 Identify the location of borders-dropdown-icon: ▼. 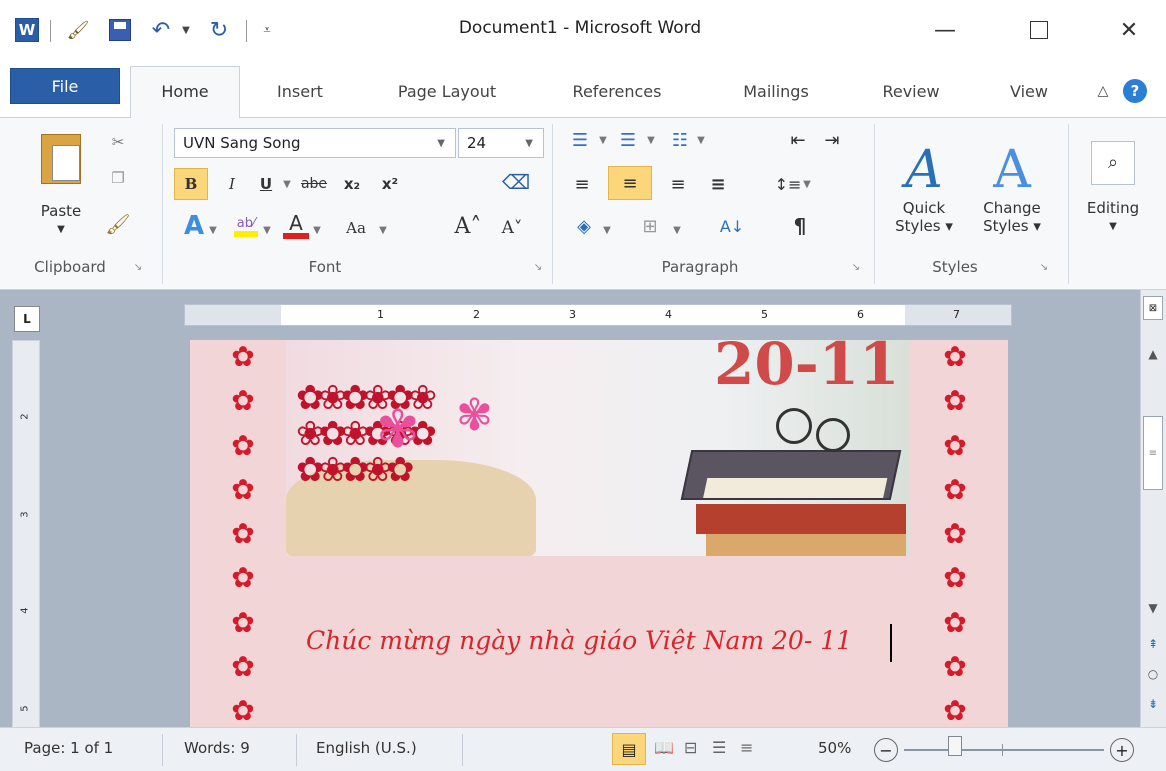
(677, 230).